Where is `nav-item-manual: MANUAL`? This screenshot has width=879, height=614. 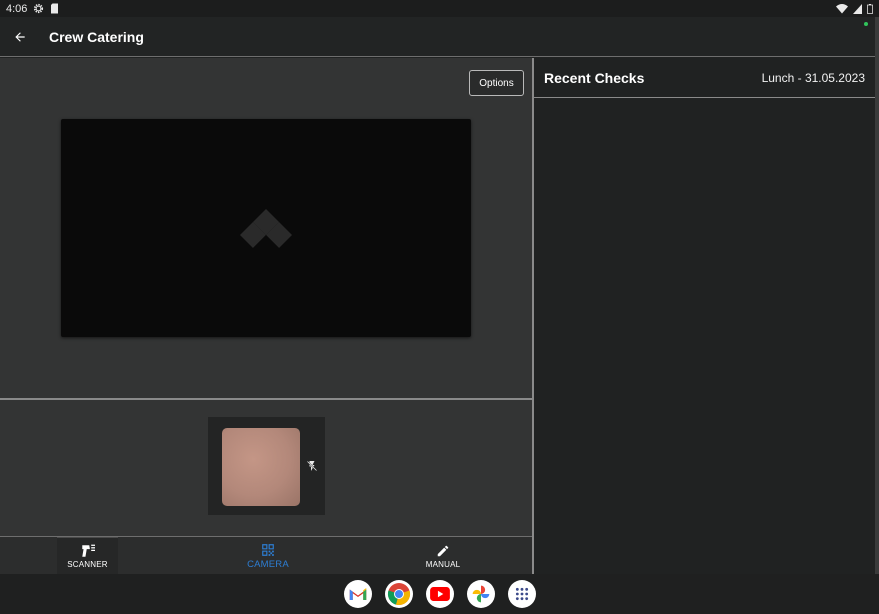 nav-item-manual: MANUAL is located at coordinates (443, 556).